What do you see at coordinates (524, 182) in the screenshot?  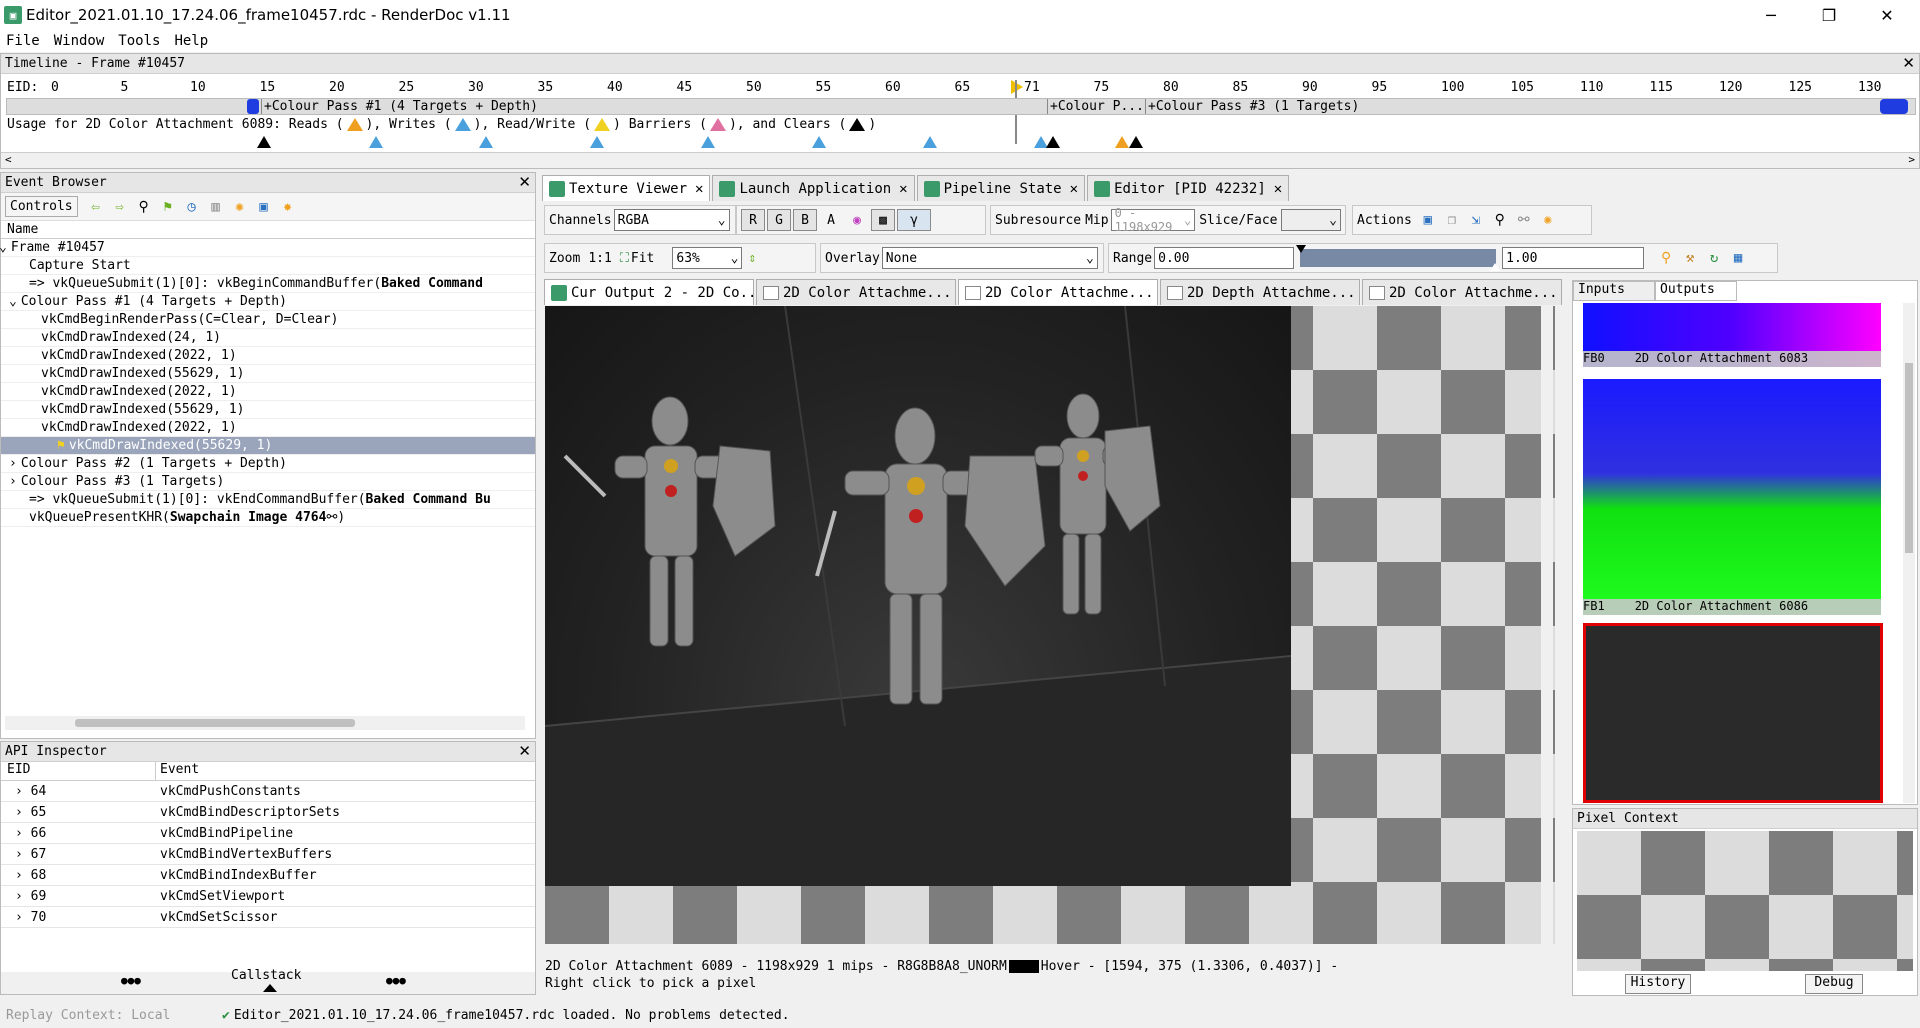 I see `event-browser-close-icon: ✕` at bounding box center [524, 182].